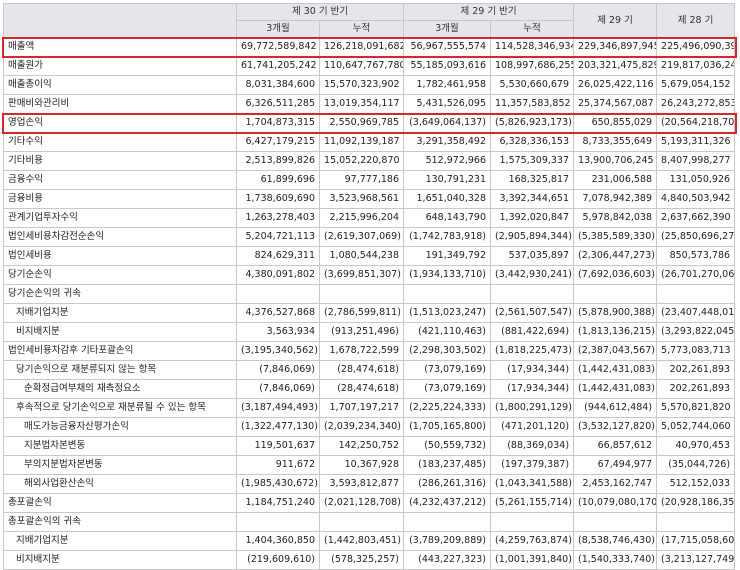 This screenshot has height=570, width=740. I want to click on value-cell: (4,259,763,874), so click(532, 541).